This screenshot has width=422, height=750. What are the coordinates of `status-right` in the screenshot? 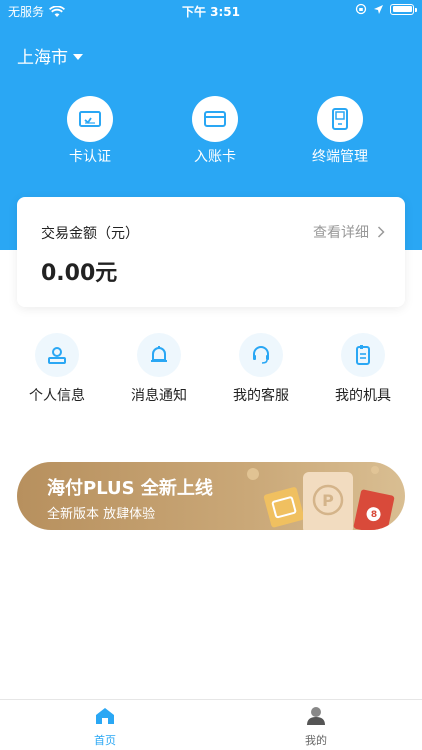 It's located at (386, 9).